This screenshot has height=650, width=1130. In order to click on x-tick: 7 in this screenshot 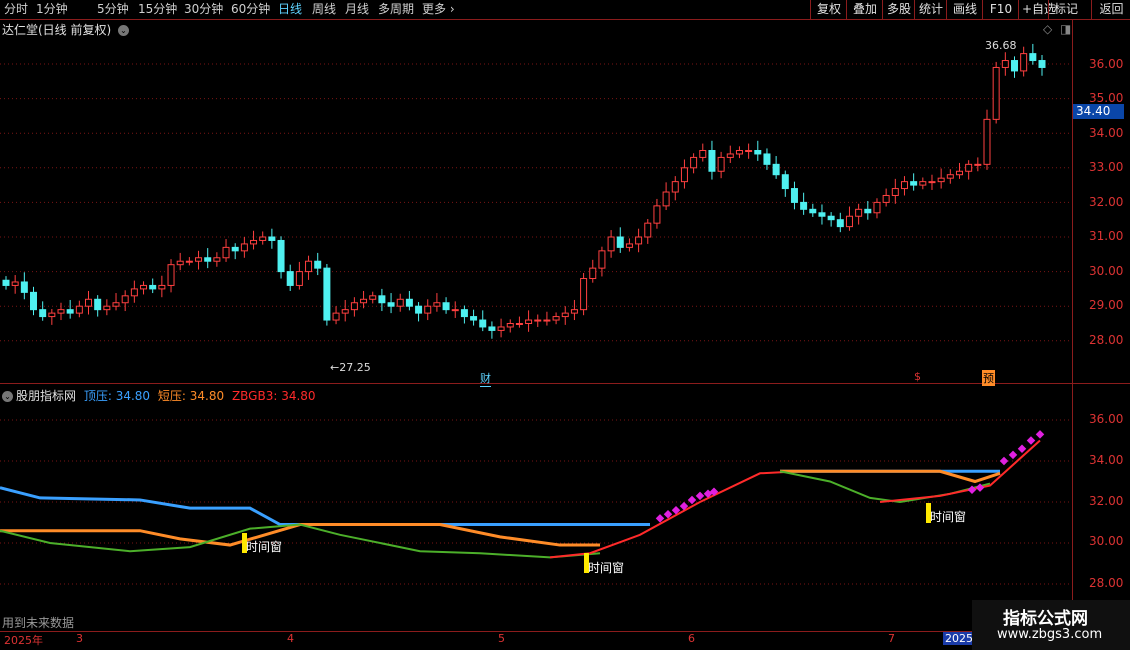, I will do `click(891, 638)`.